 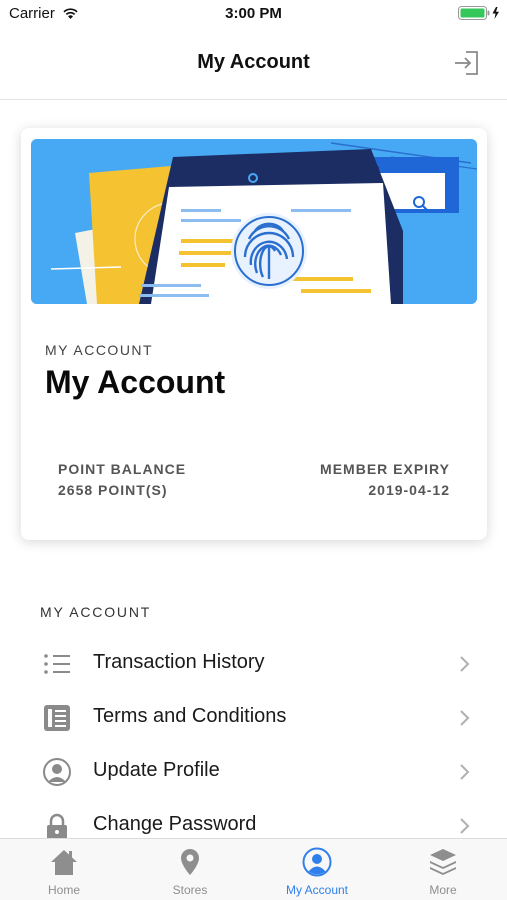 What do you see at coordinates (57, 826) in the screenshot?
I see `lock-icon` at bounding box center [57, 826].